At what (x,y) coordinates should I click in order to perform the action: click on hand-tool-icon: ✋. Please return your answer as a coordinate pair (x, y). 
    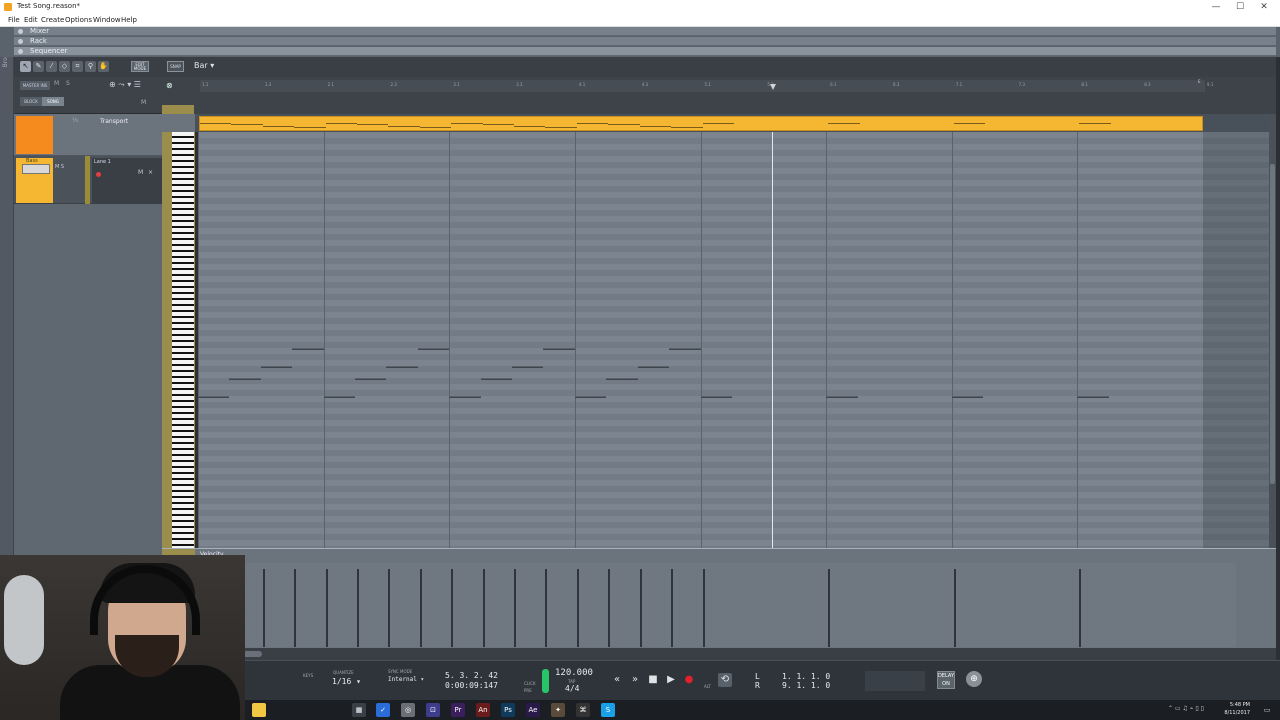
    Looking at the image, I should click on (103, 66).